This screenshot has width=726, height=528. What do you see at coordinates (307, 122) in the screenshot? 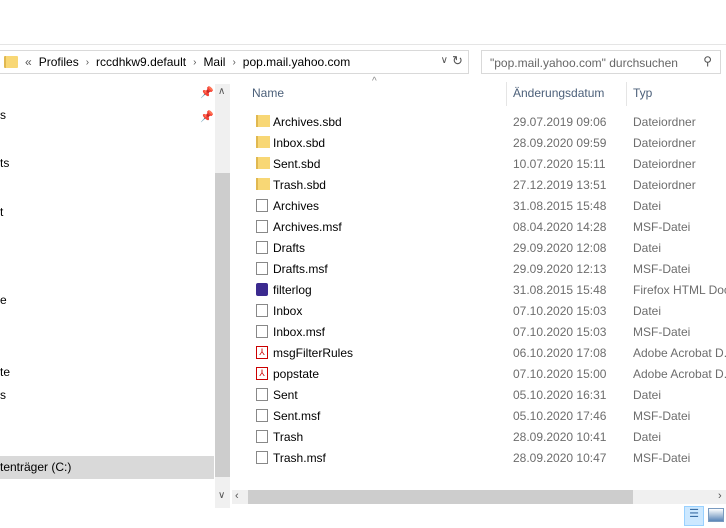
I see `file-name: Archives.sbd` at bounding box center [307, 122].